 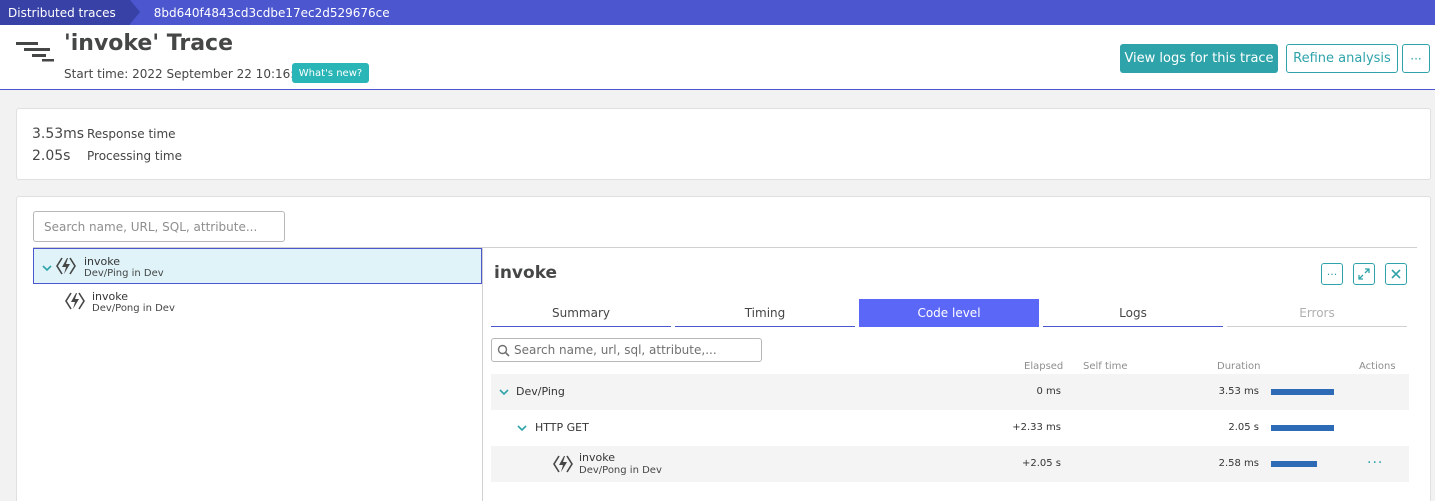 I want to click on response-time-label: Response time, so click(x=131, y=134).